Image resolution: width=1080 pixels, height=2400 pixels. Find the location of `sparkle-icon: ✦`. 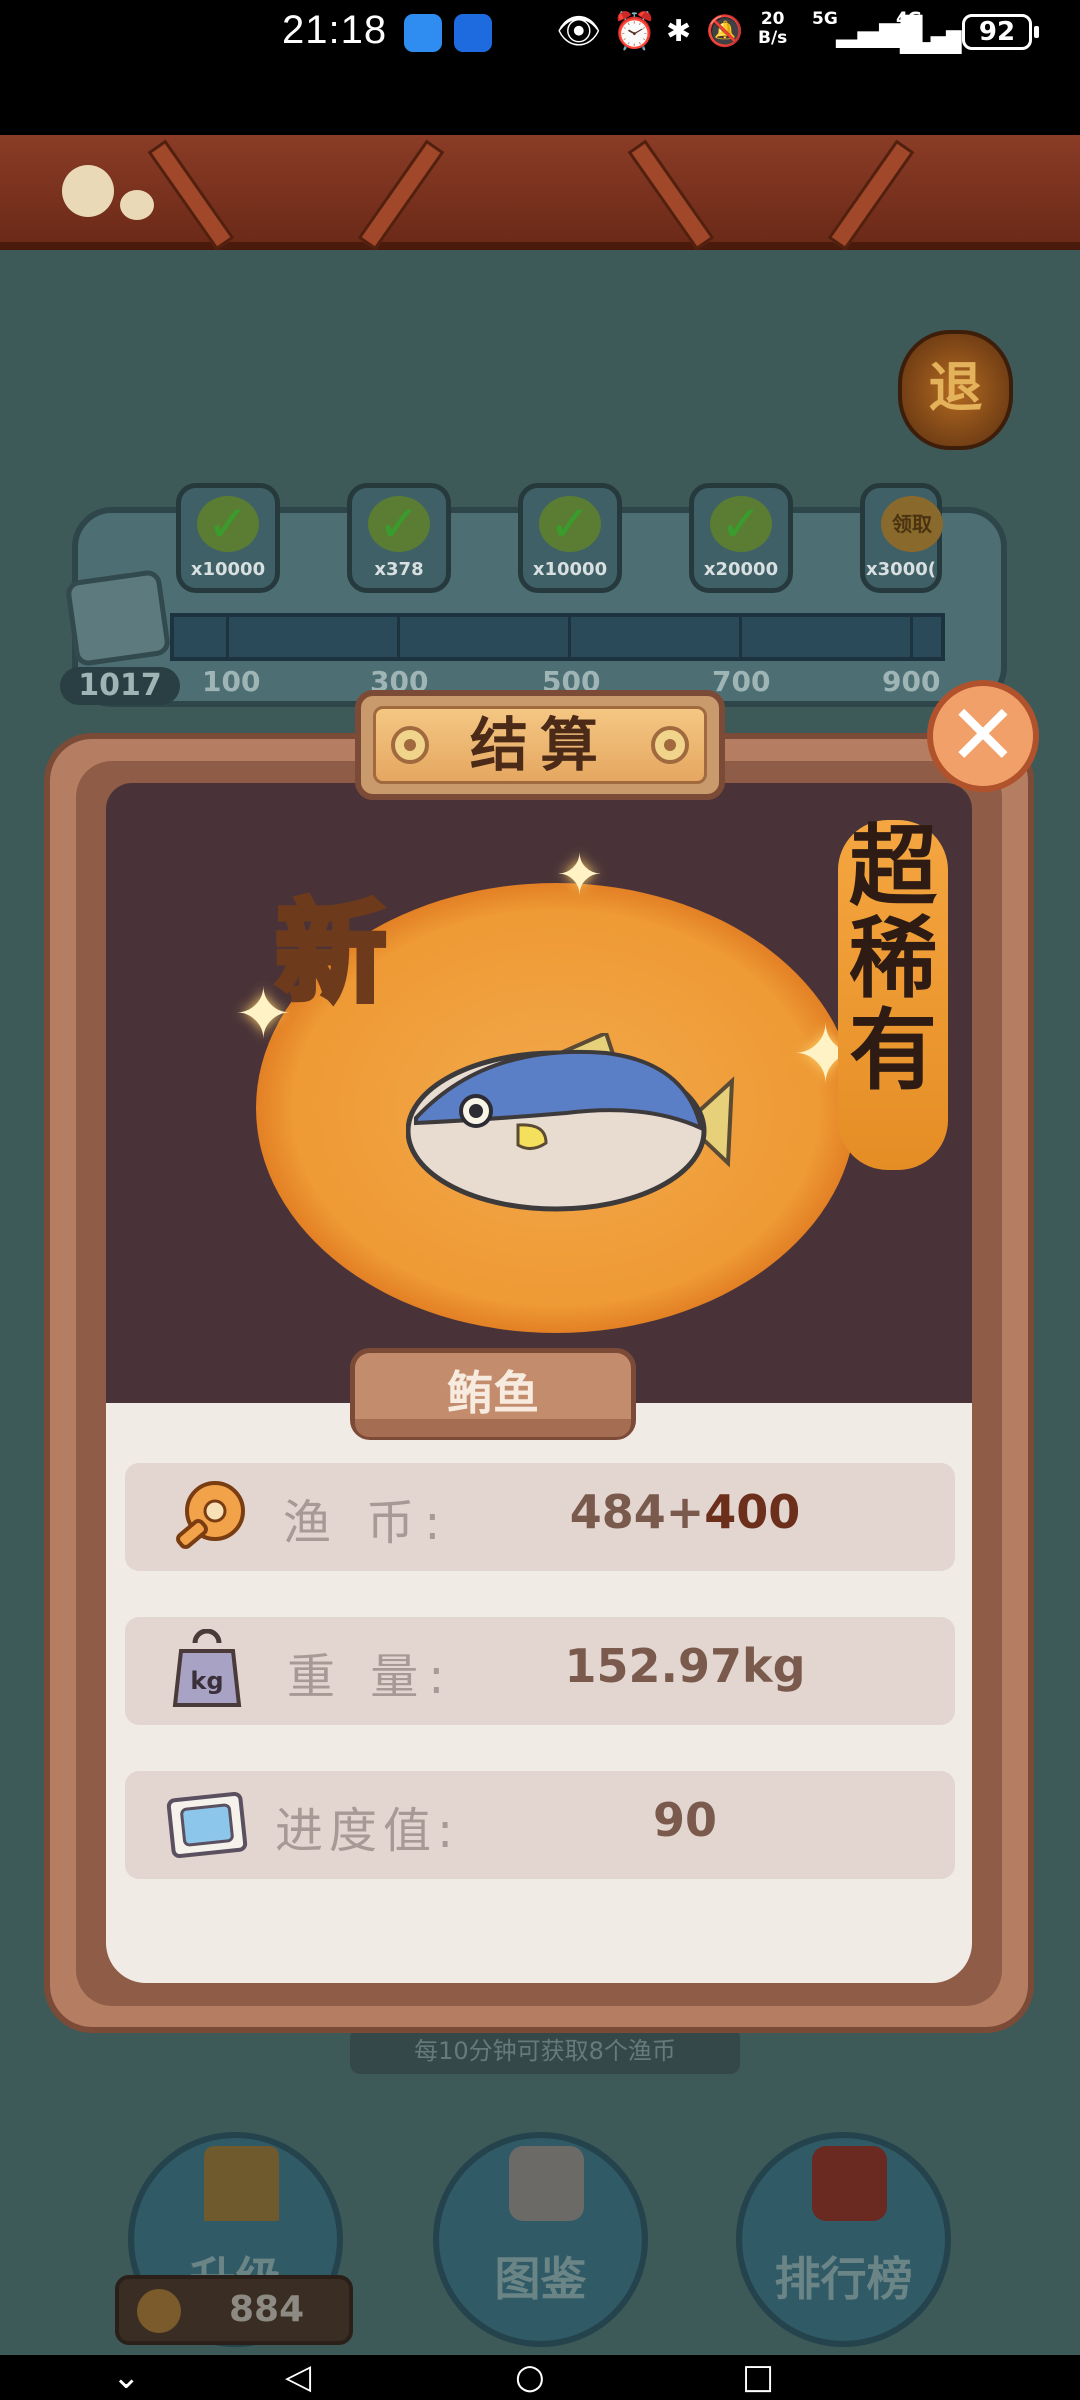

sparkle-icon: ✦ is located at coordinates (579, 875).